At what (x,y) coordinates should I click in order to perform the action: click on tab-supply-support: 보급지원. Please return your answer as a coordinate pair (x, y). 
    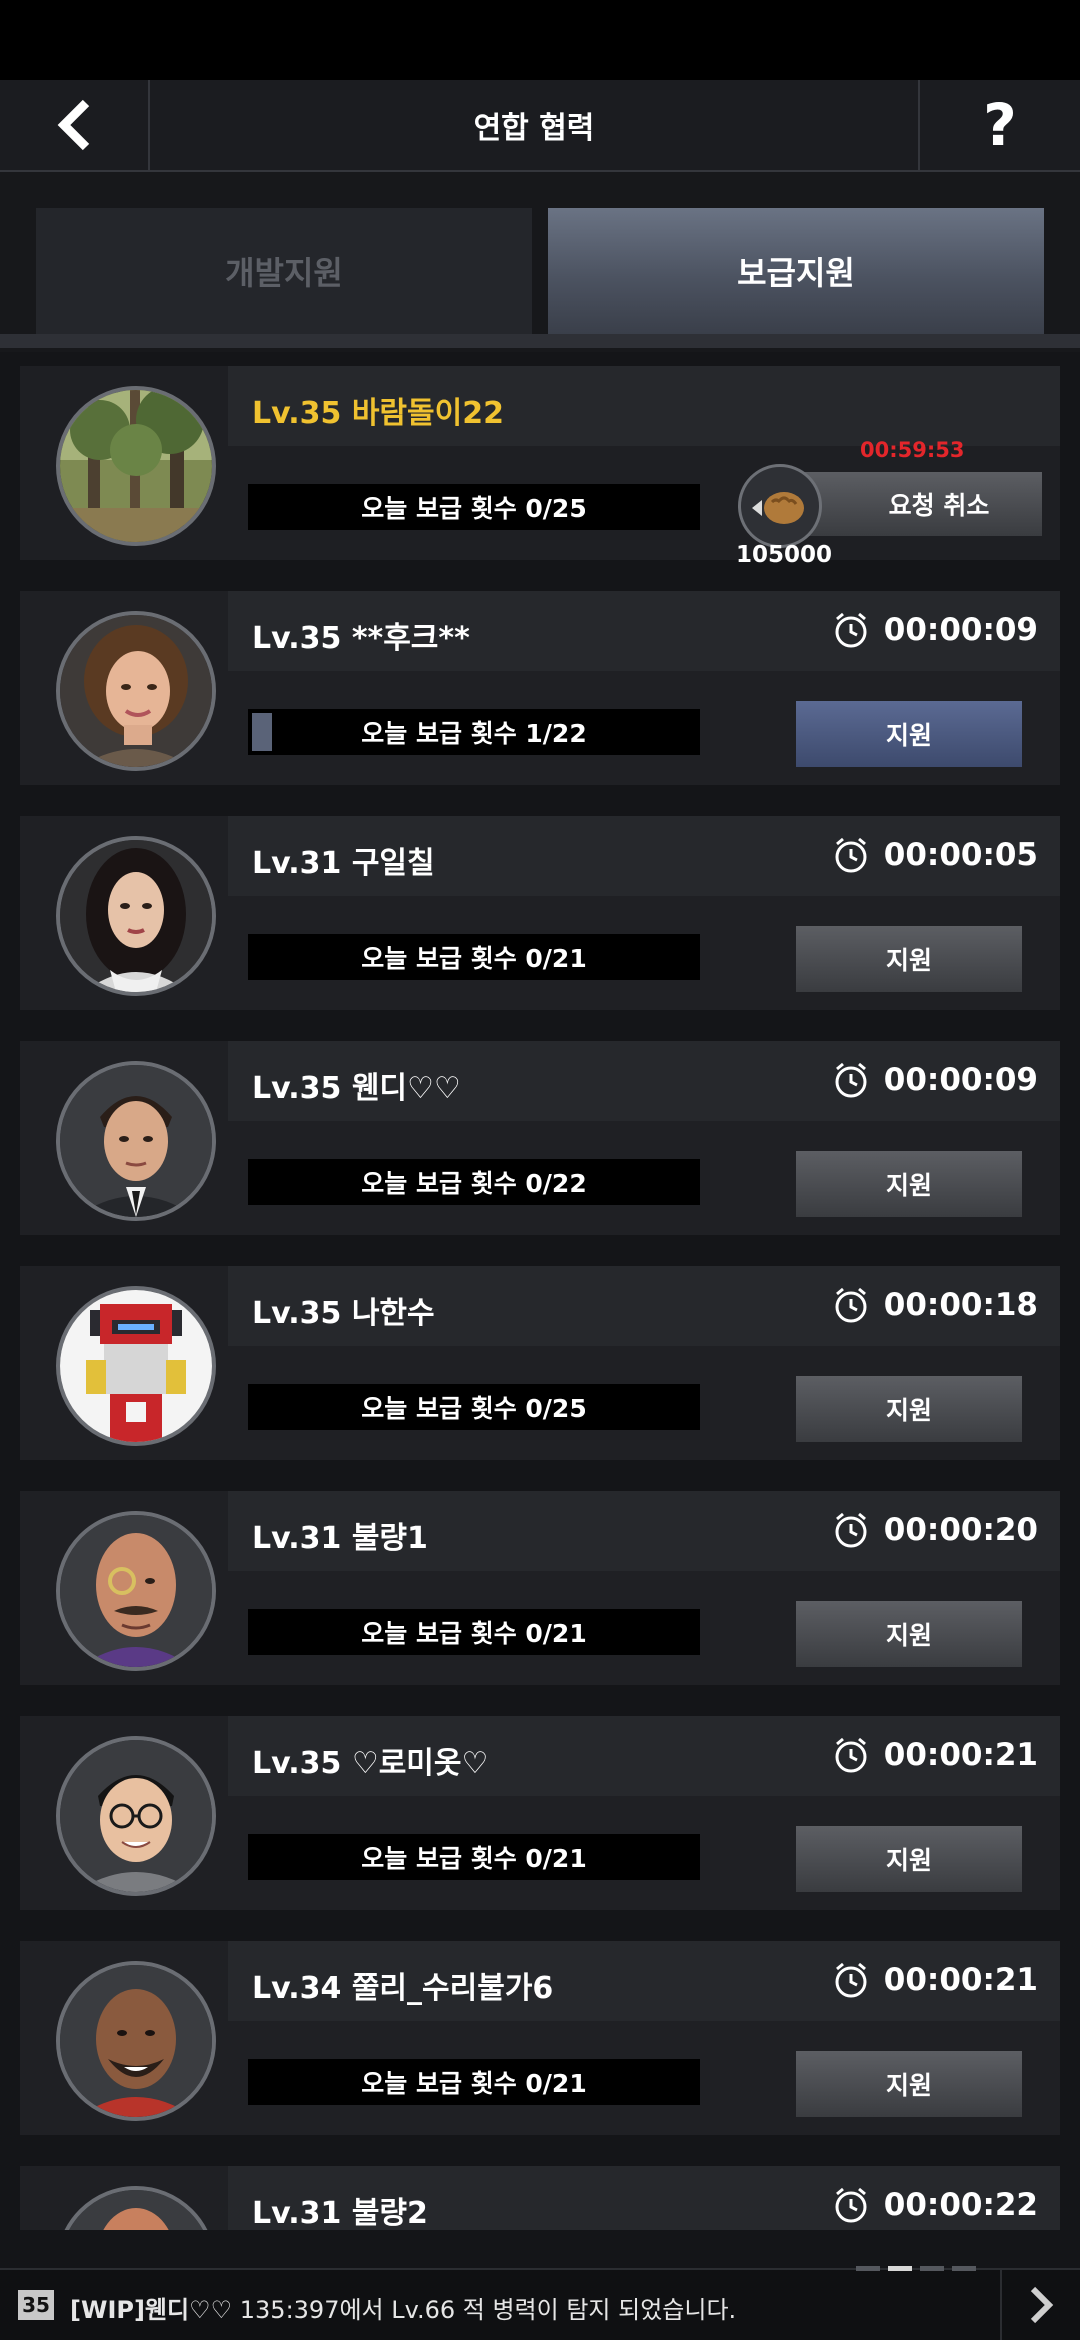
    Looking at the image, I should click on (796, 271).